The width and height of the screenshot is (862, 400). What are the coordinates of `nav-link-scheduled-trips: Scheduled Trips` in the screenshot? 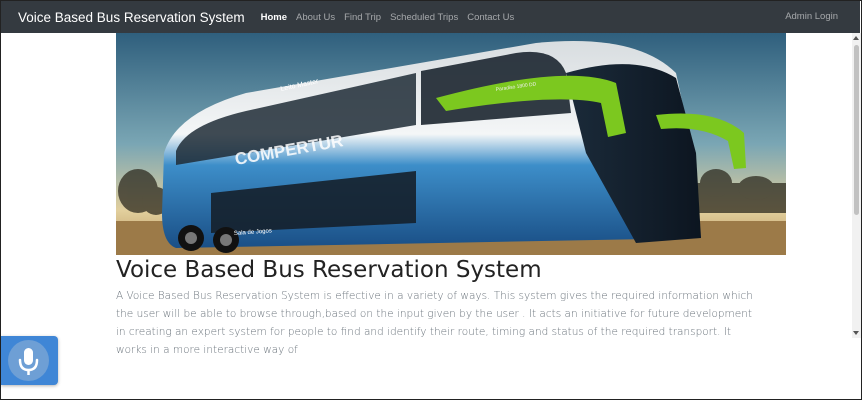 It's located at (424, 17).